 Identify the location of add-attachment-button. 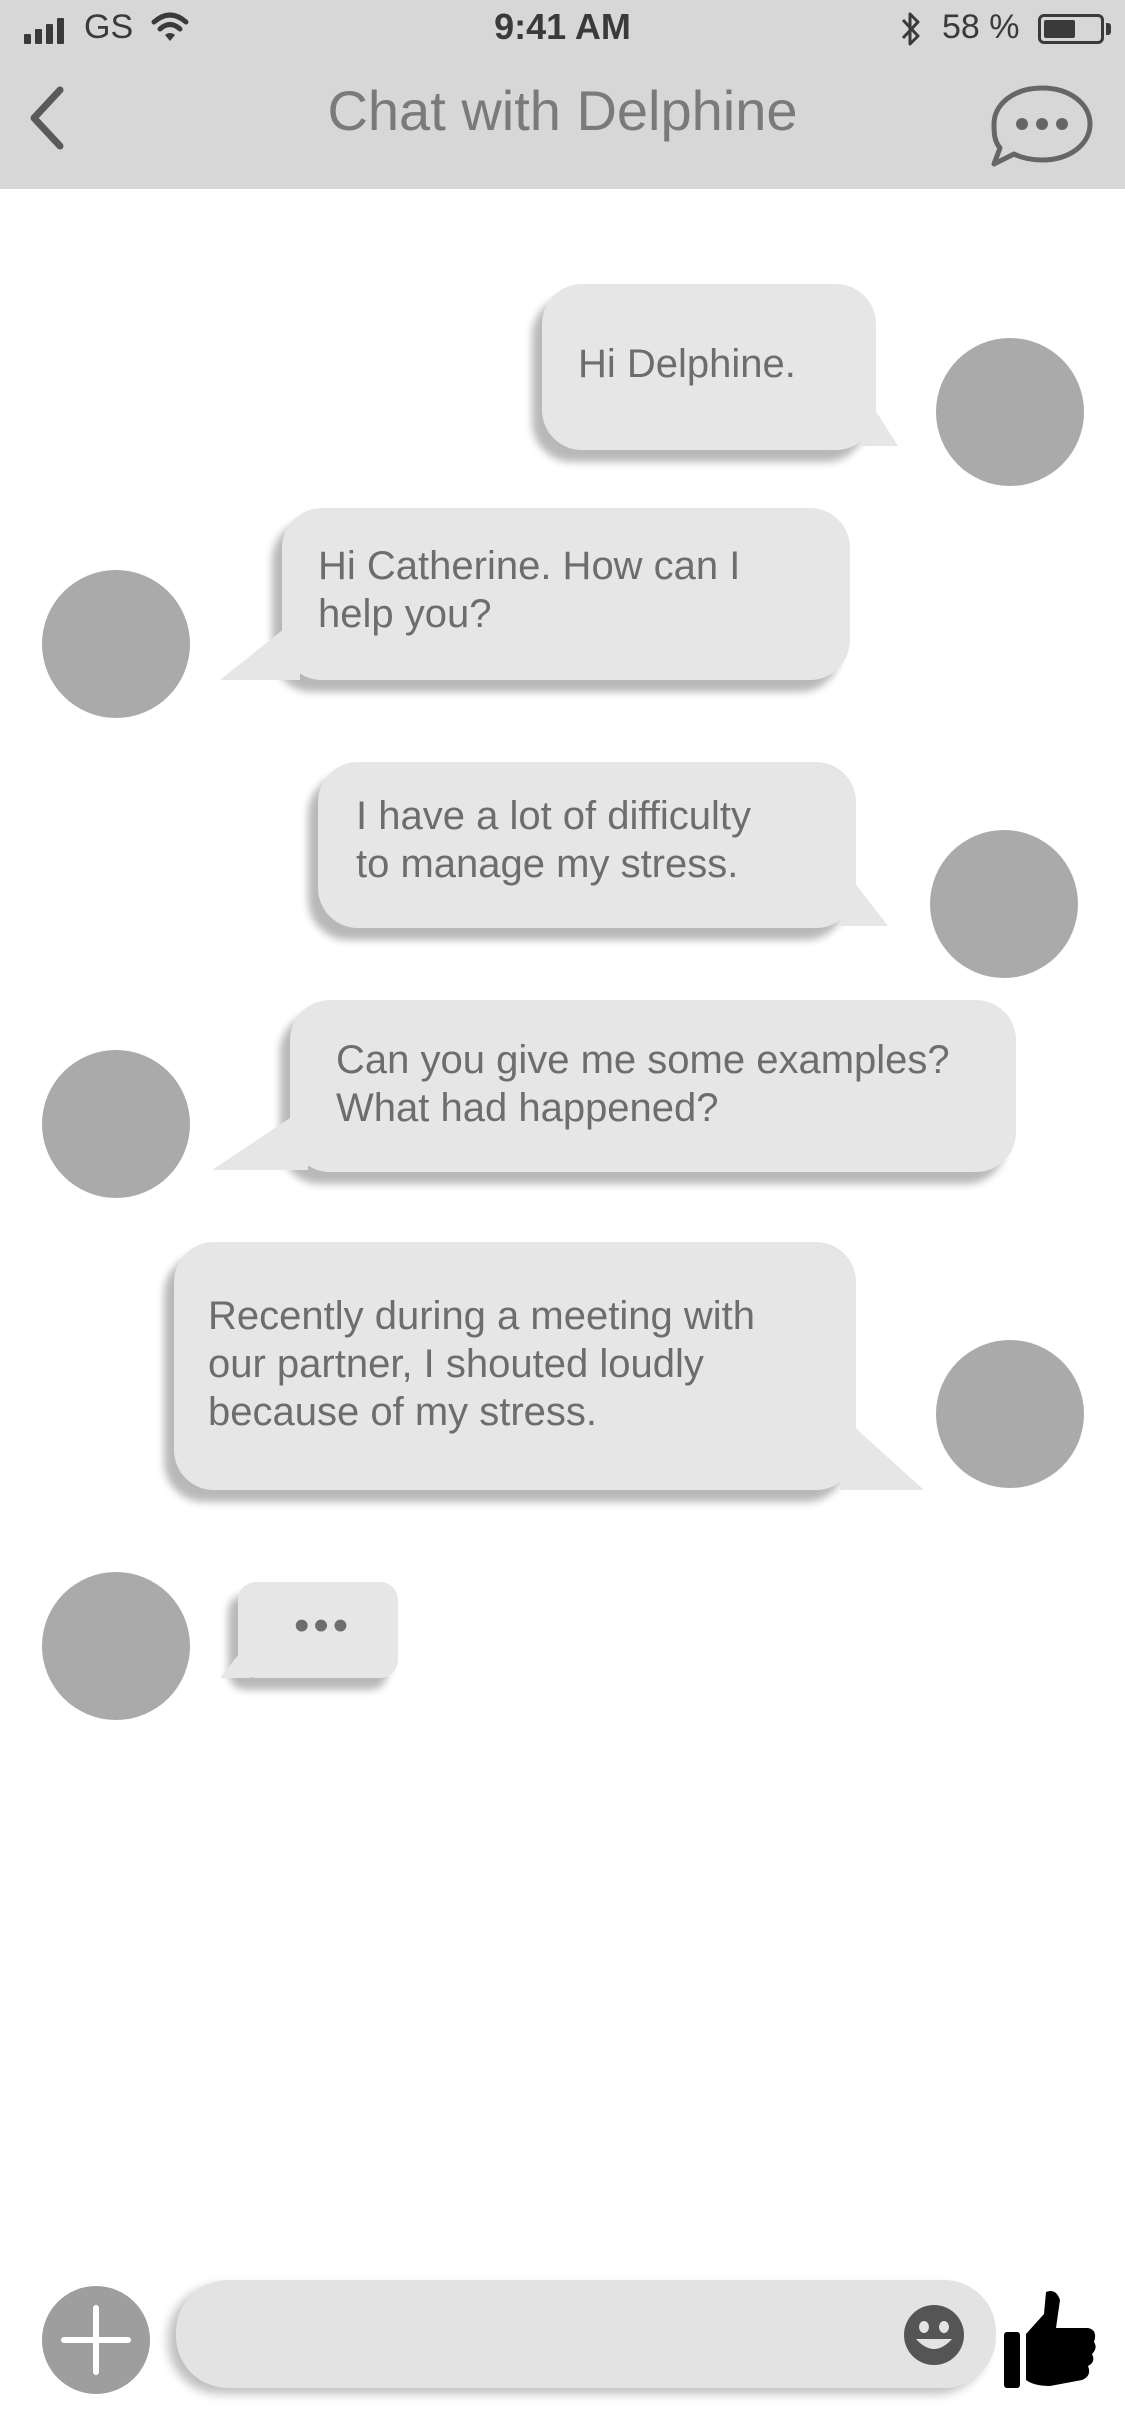
(96, 2340).